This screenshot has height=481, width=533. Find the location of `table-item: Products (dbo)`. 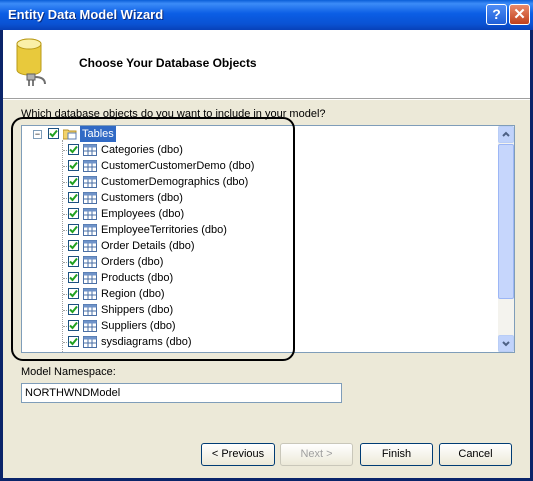

table-item: Products (dbo) is located at coordinates (257, 278).